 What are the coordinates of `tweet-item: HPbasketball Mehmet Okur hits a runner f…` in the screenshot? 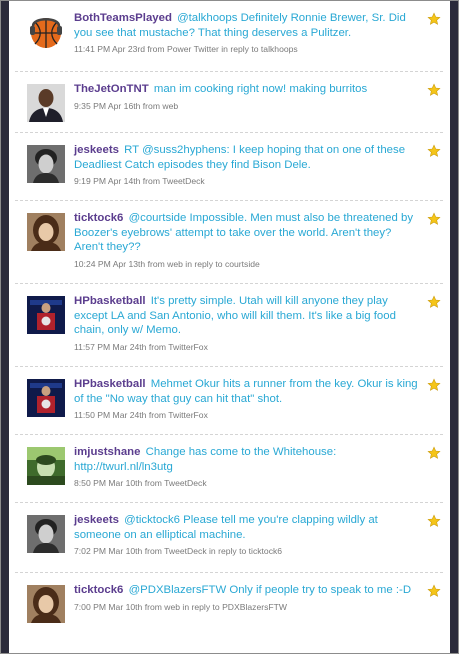 It's located at (229, 401).